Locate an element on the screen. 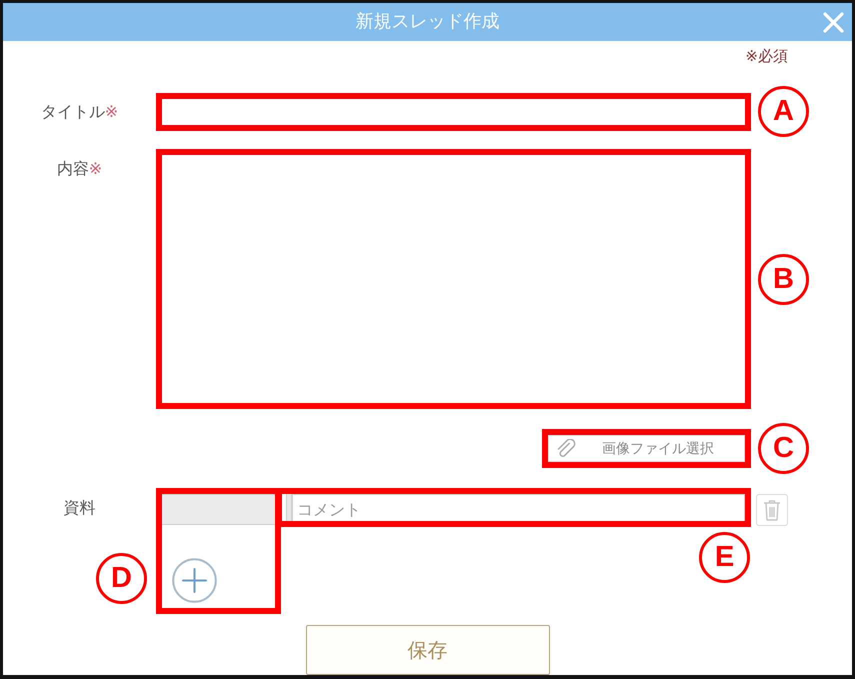 This screenshot has width=855, height=679. callout-marker: C is located at coordinates (783, 448).